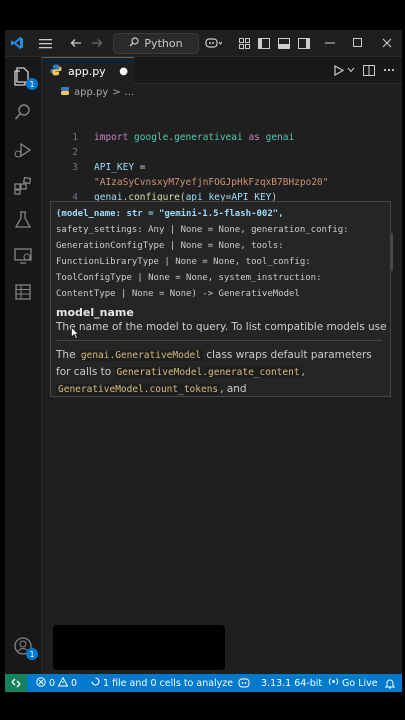  What do you see at coordinates (213, 43) in the screenshot?
I see `copilot-icon` at bounding box center [213, 43].